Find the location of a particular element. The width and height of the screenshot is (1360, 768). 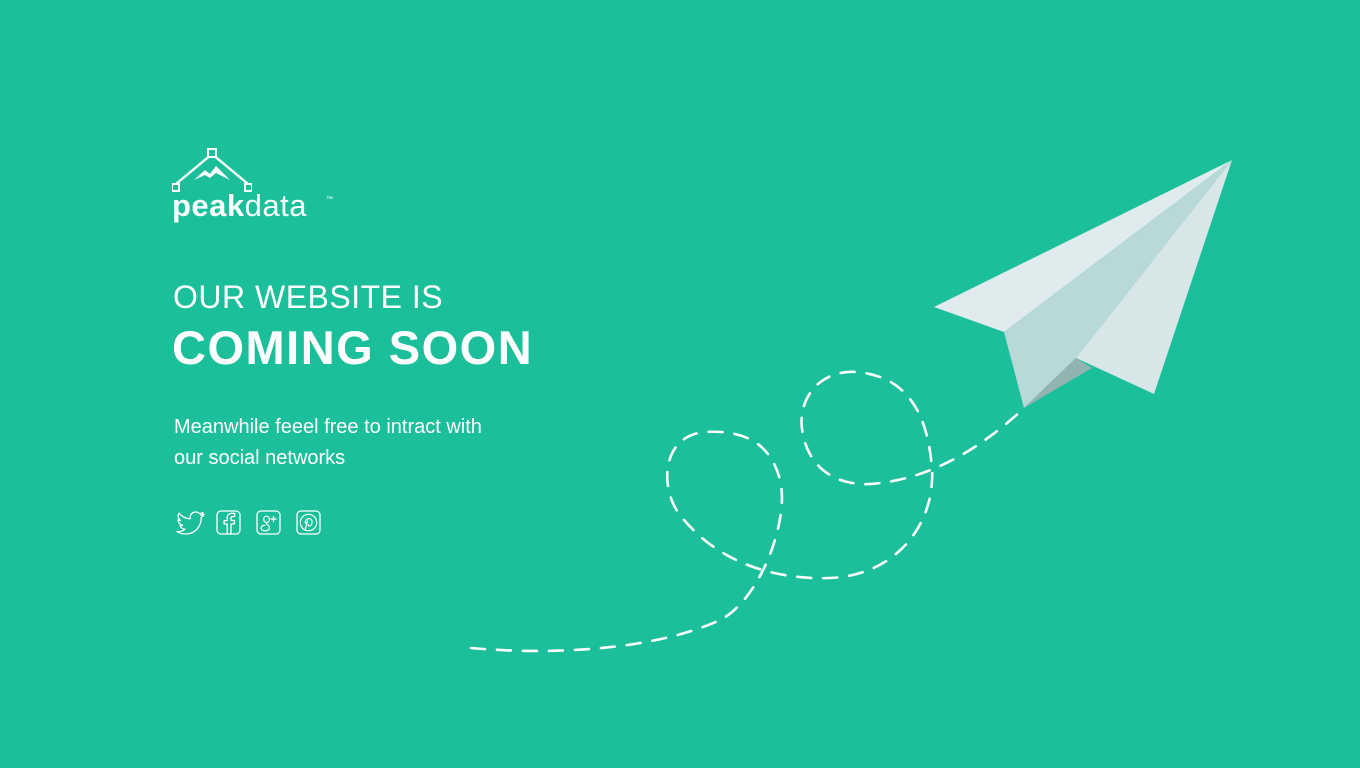

tagline-line-1: Meanwhile feeel free to intract with is located at coordinates (328, 427).